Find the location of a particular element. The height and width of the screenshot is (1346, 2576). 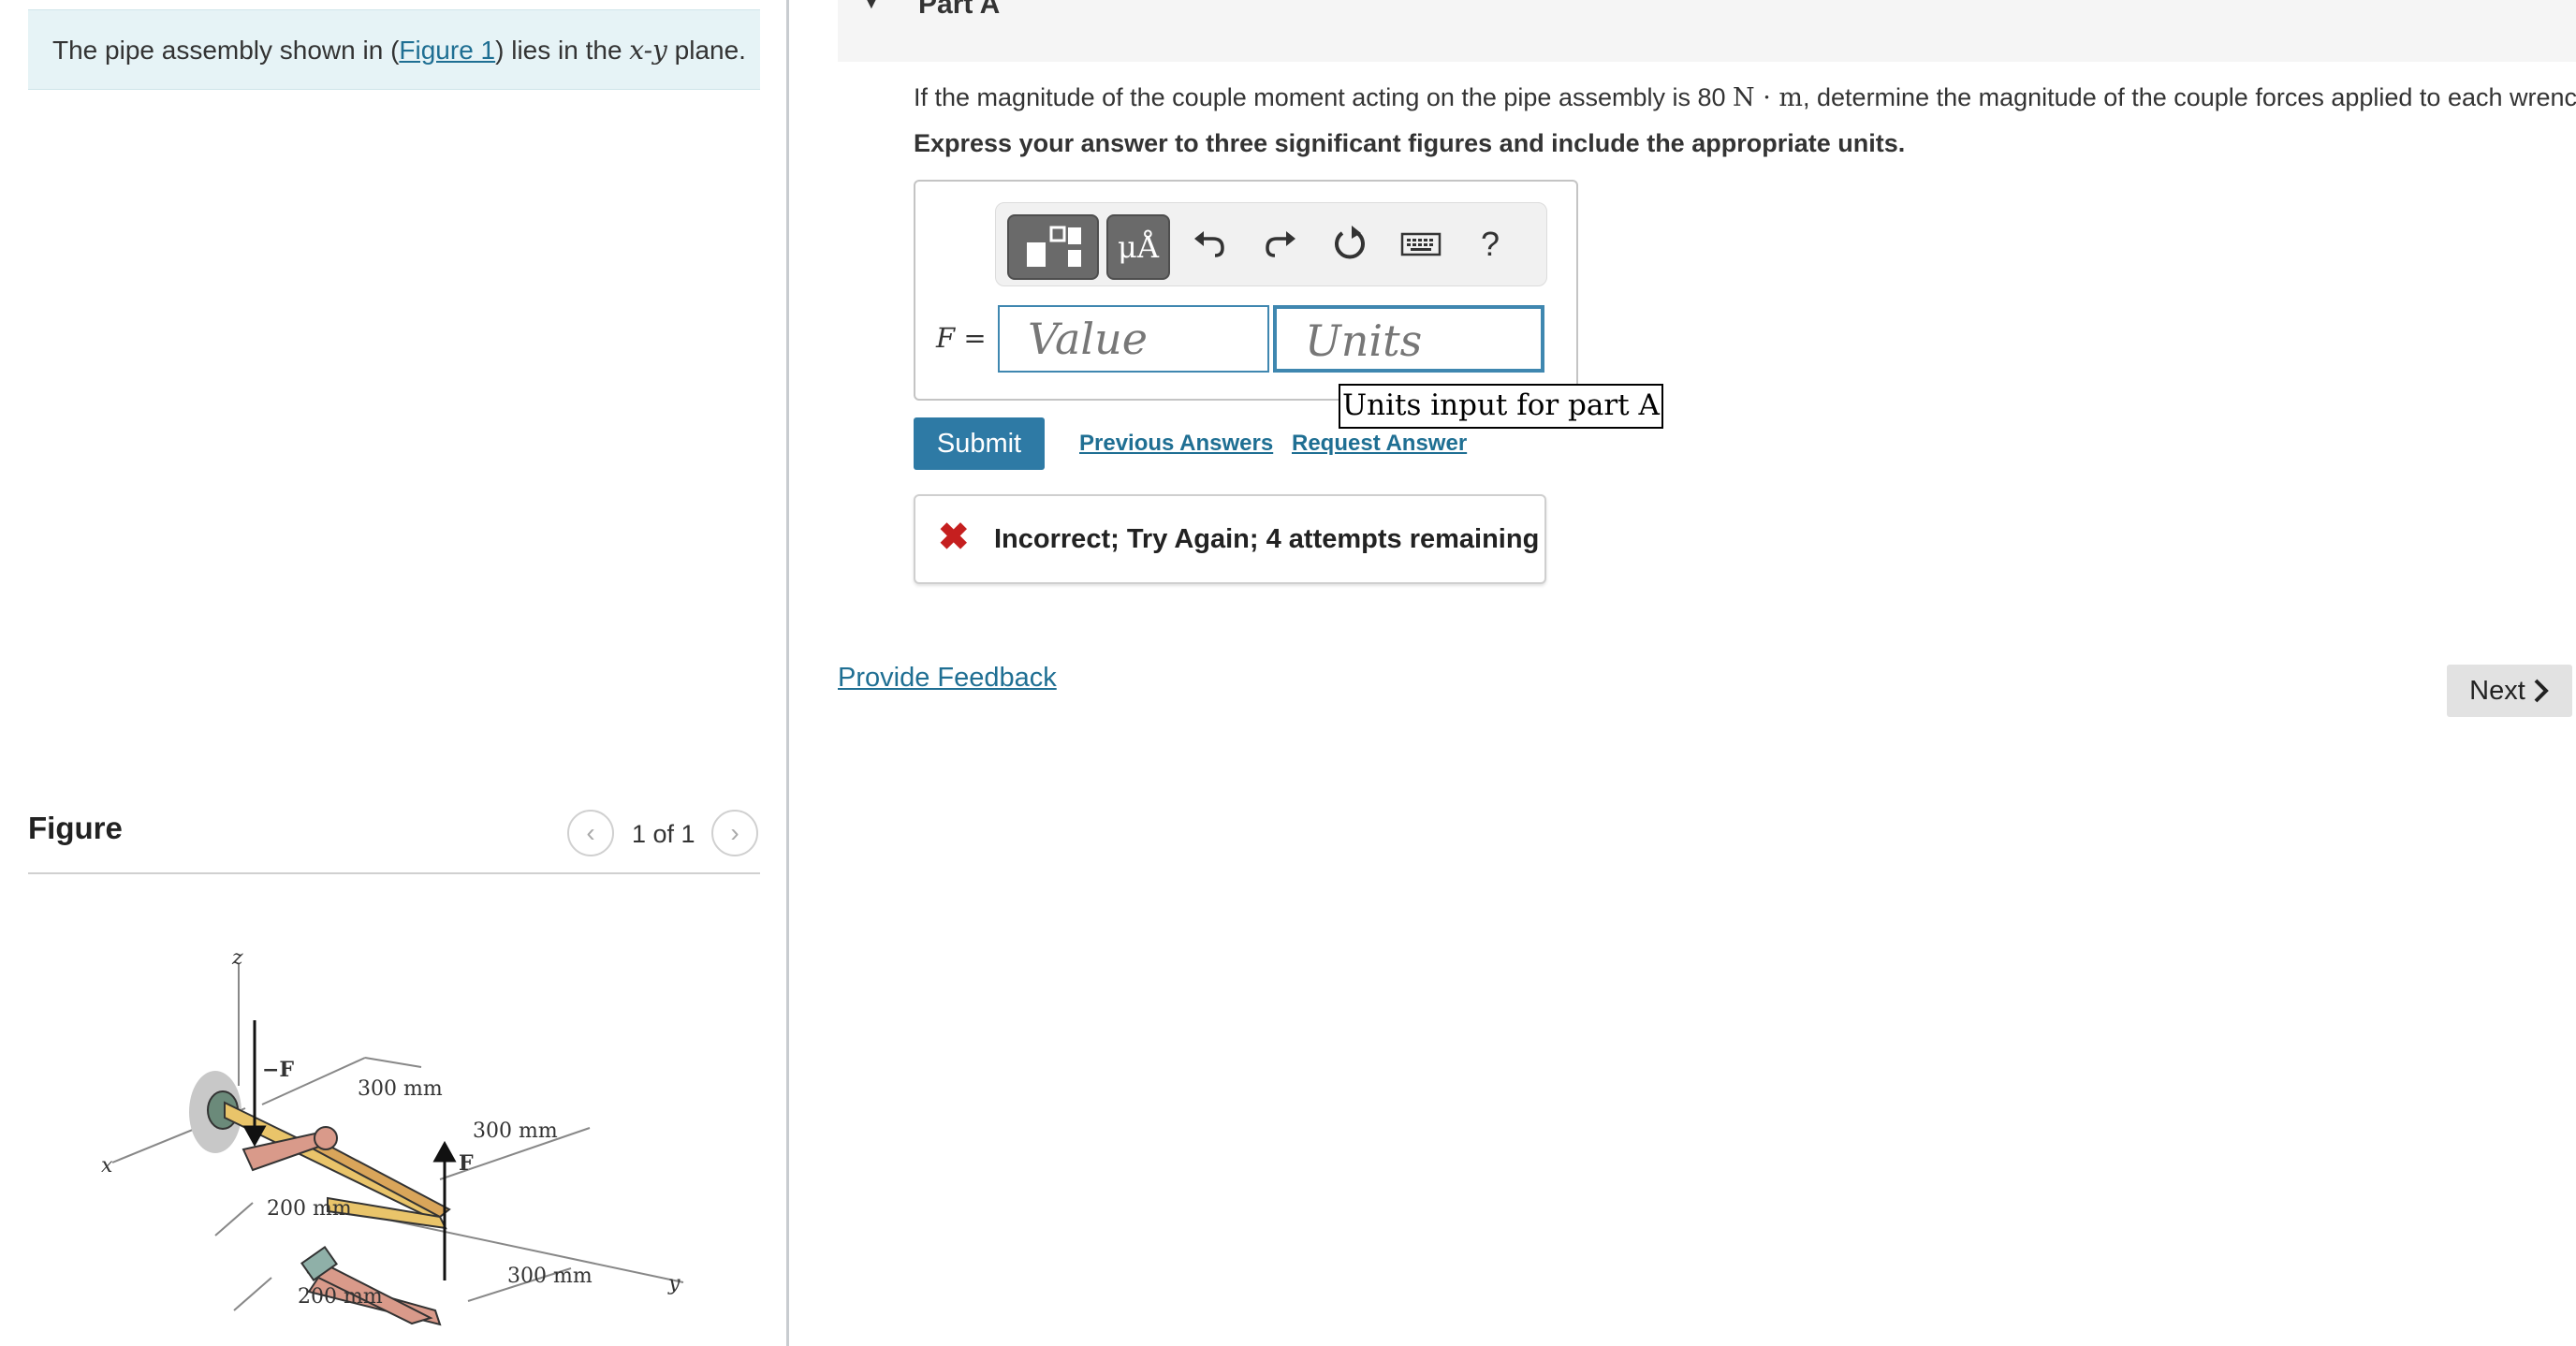

value-input: Value is located at coordinates (1133, 339).